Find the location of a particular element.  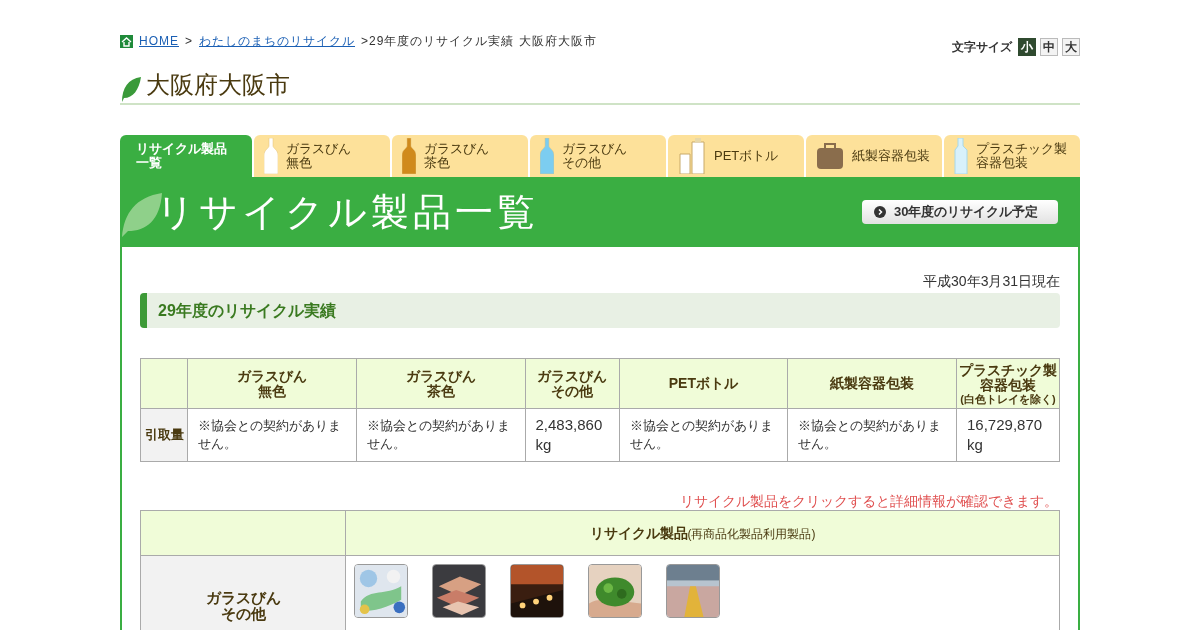

category-tab: 紙製容器包装 is located at coordinates (874, 156).